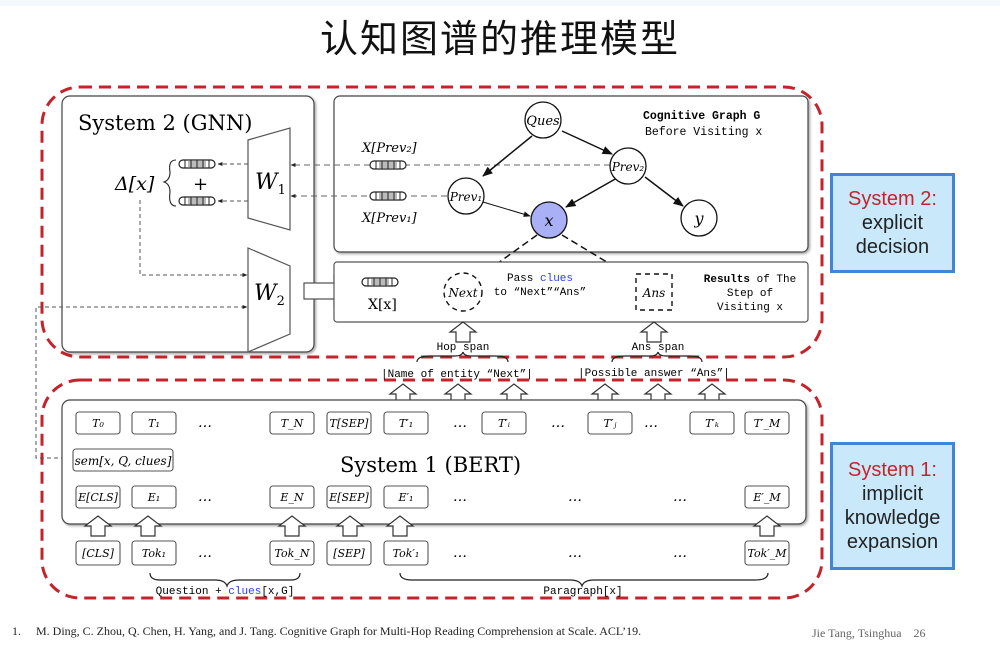  Describe the element at coordinates (197, 201) in the screenshot. I see `delta-vector-bottom` at that location.